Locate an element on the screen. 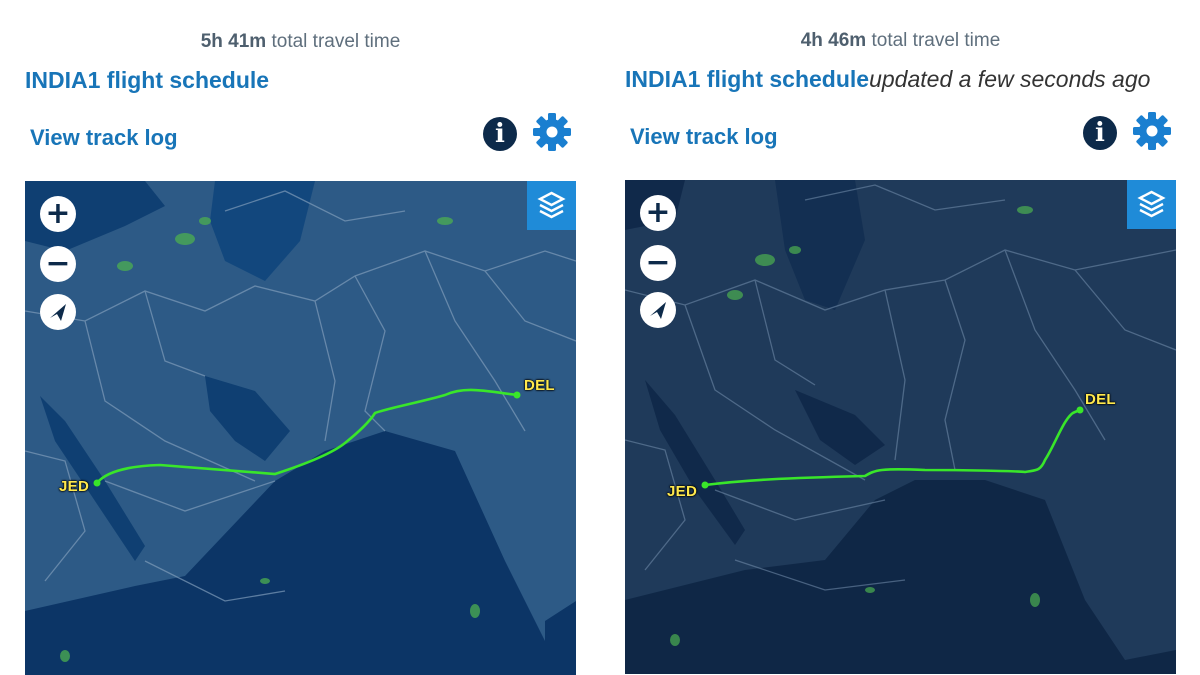  travel-time: 4h 46m total travel time is located at coordinates (900, 41).